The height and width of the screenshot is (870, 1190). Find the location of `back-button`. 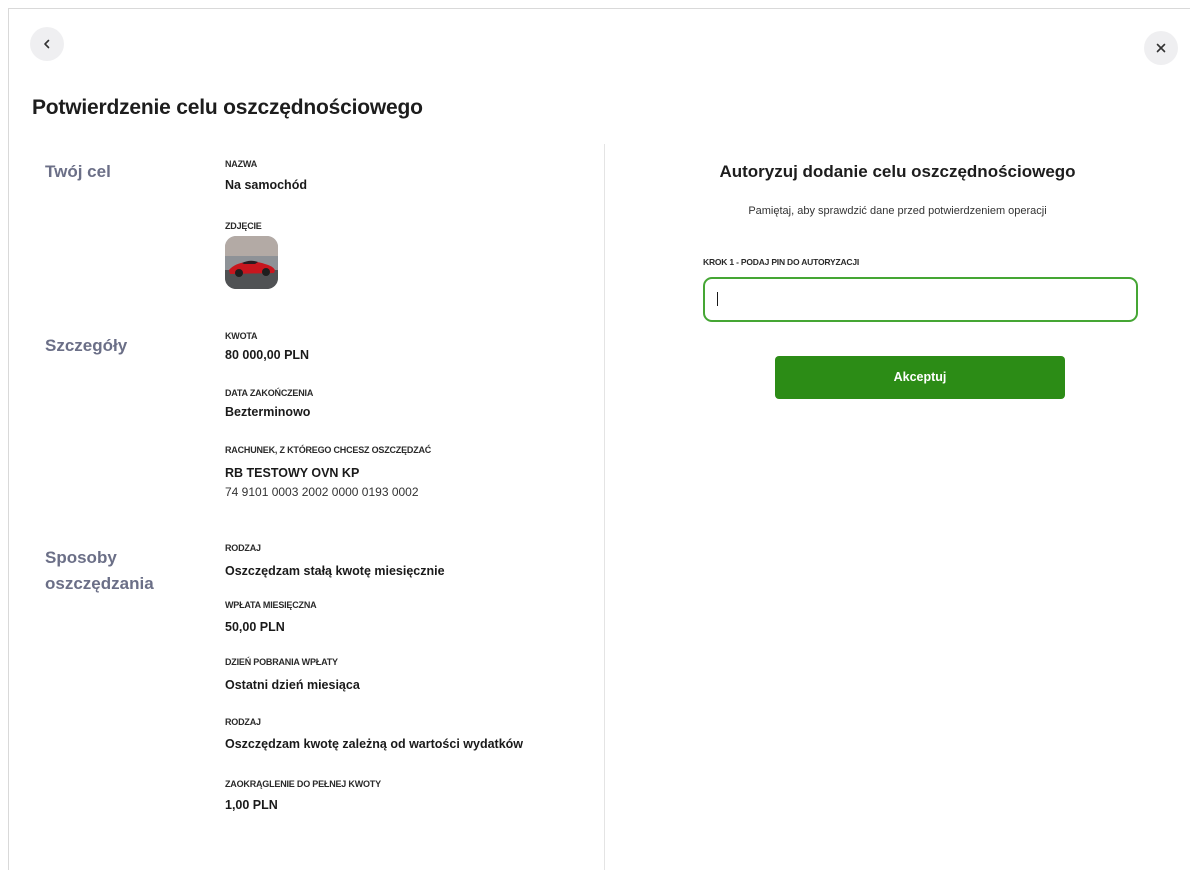

back-button is located at coordinates (47, 44).